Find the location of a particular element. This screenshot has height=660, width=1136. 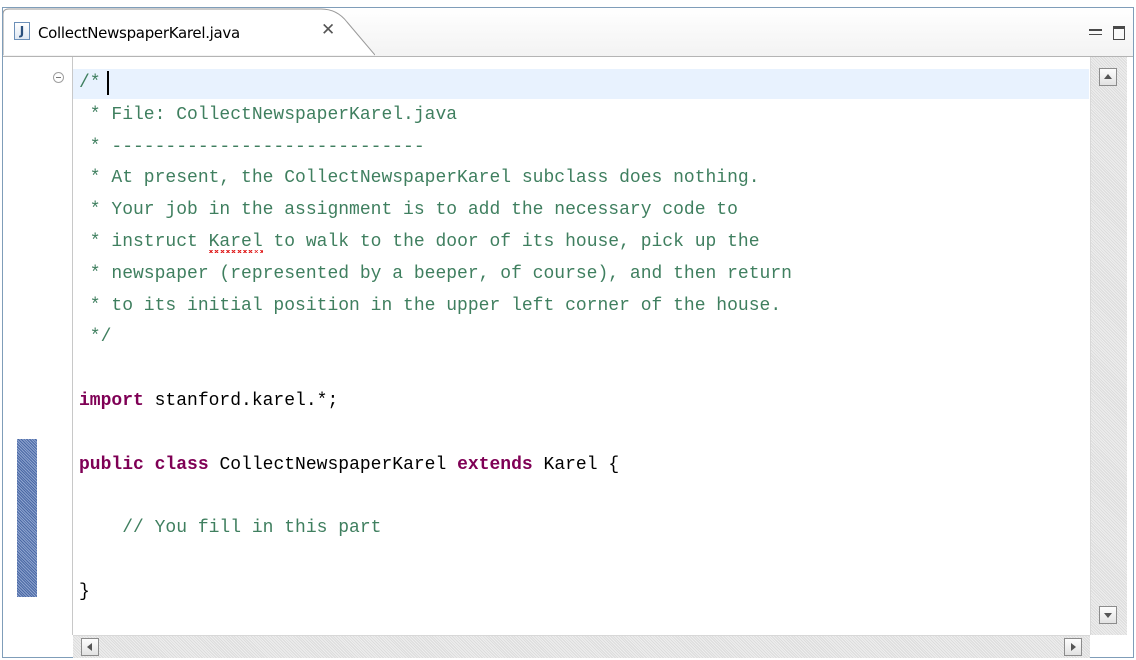

code-line: import stanford.karel.*; is located at coordinates (208, 401).